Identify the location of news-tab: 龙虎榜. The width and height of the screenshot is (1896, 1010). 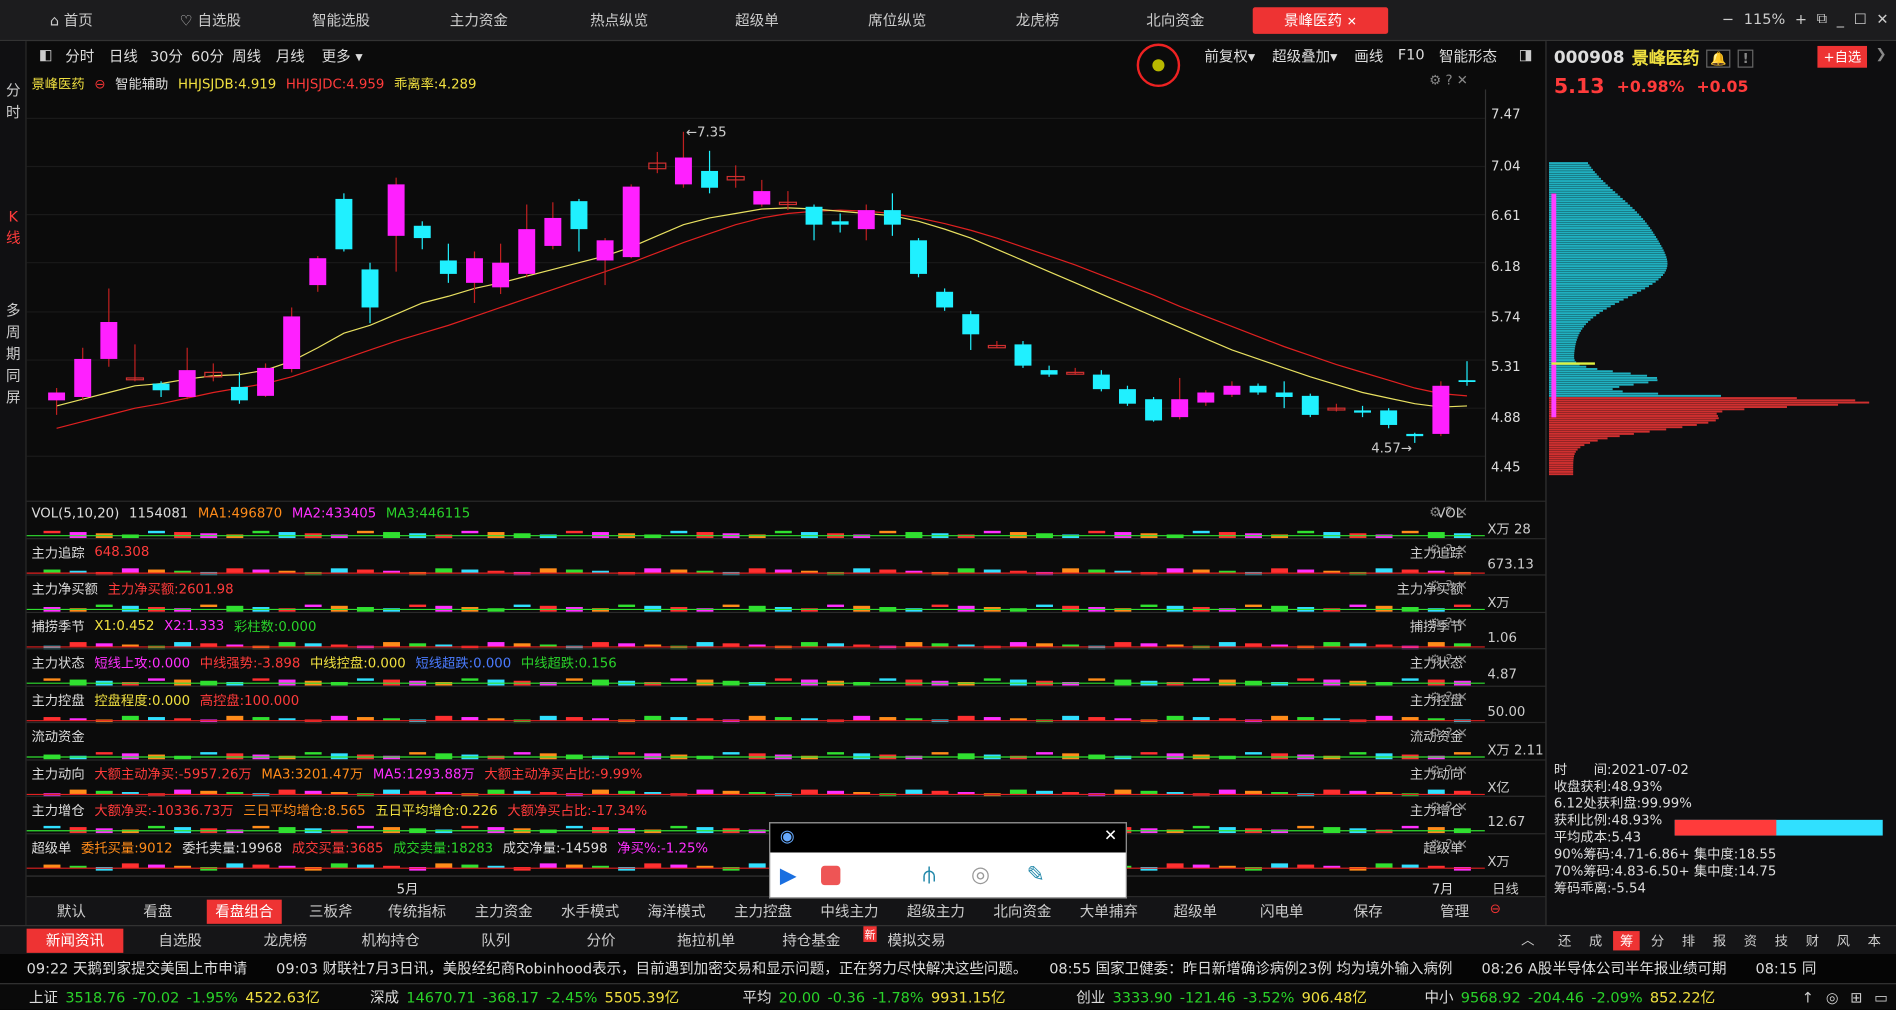
(285, 941).